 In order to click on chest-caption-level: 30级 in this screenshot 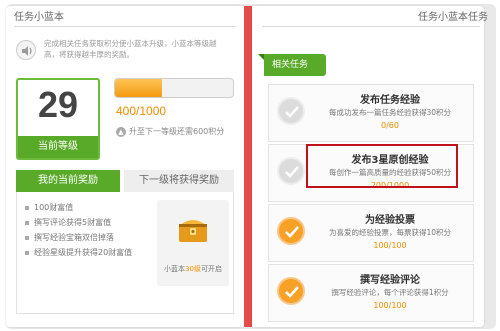, I will do `click(193, 269)`.